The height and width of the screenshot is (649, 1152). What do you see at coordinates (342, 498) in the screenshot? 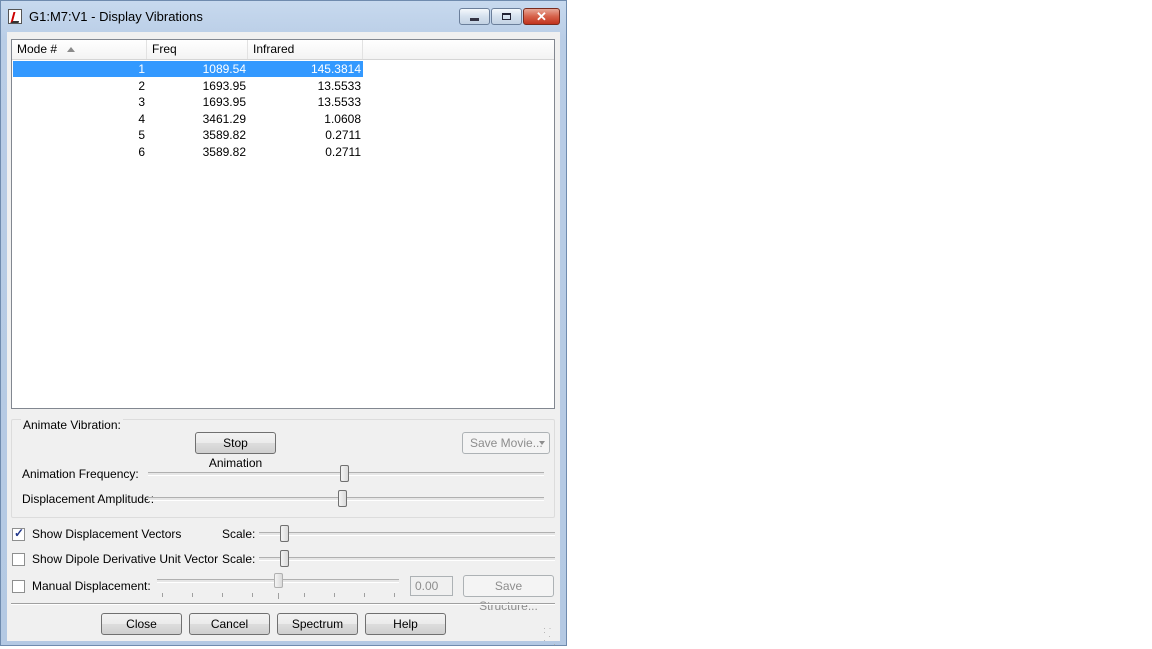
I see `displacement-amplitude-slider` at bounding box center [342, 498].